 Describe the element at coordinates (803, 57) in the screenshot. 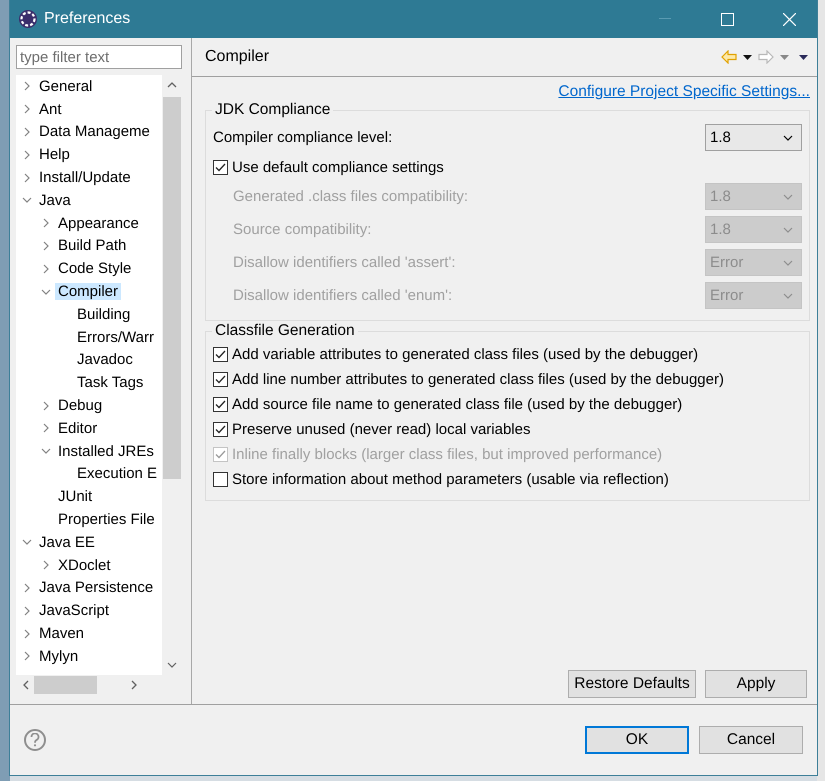

I see `view-menu-button` at that location.